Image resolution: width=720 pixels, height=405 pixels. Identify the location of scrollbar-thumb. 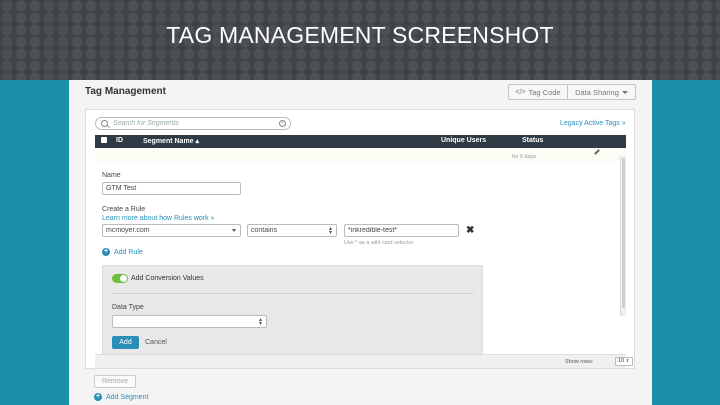
(623, 233).